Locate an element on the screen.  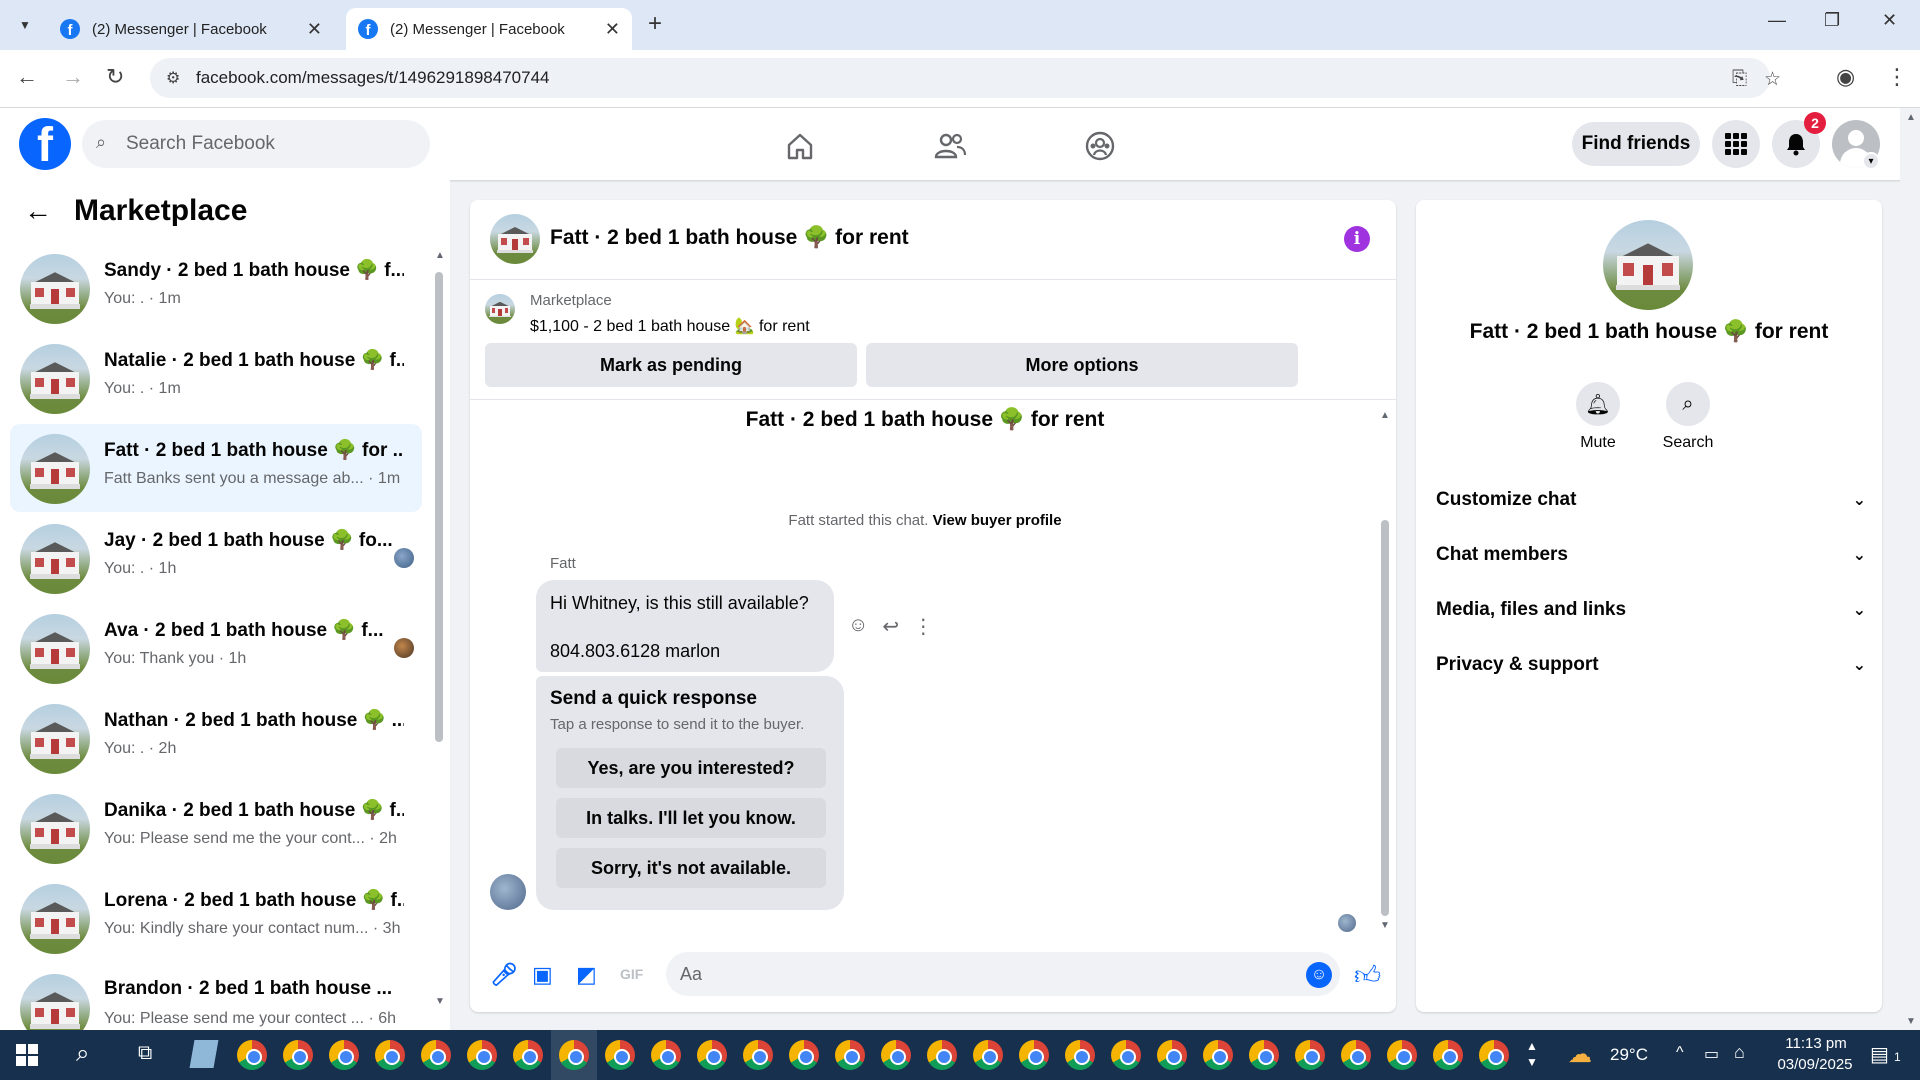
listing-profile-image is located at coordinates (1648, 265).